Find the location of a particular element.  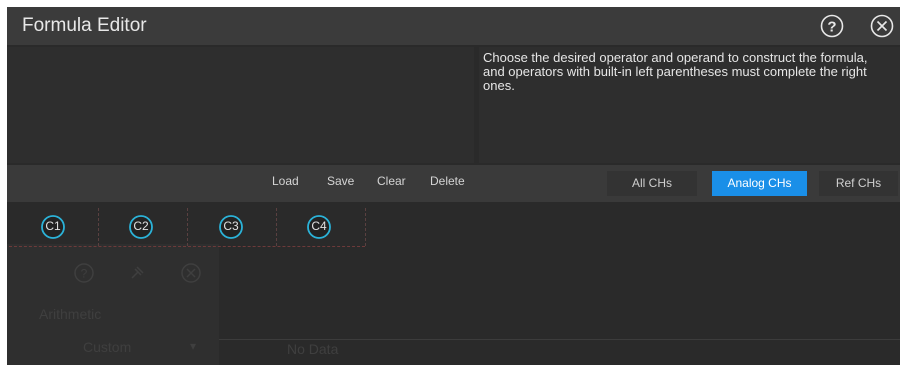

load-button: Load is located at coordinates (285, 181).